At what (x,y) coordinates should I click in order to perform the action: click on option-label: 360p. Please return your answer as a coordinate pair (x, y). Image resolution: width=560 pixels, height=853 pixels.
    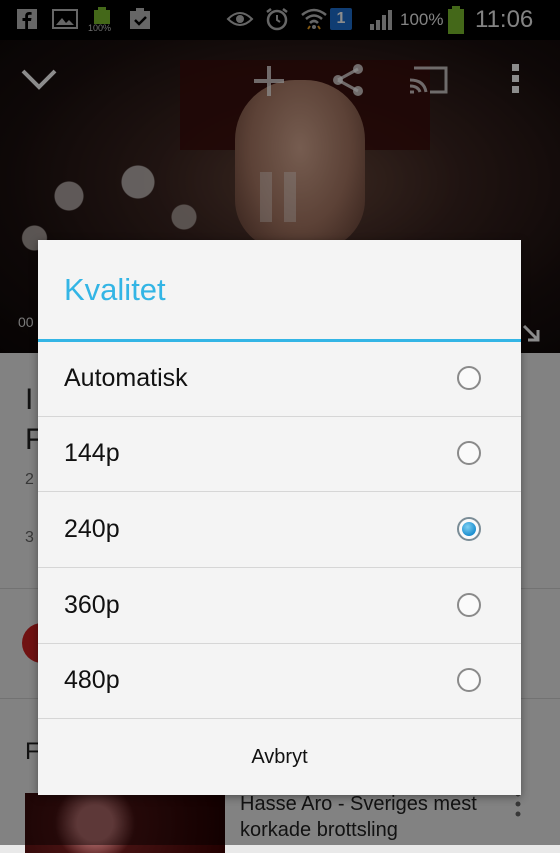
    Looking at the image, I should click on (92, 605).